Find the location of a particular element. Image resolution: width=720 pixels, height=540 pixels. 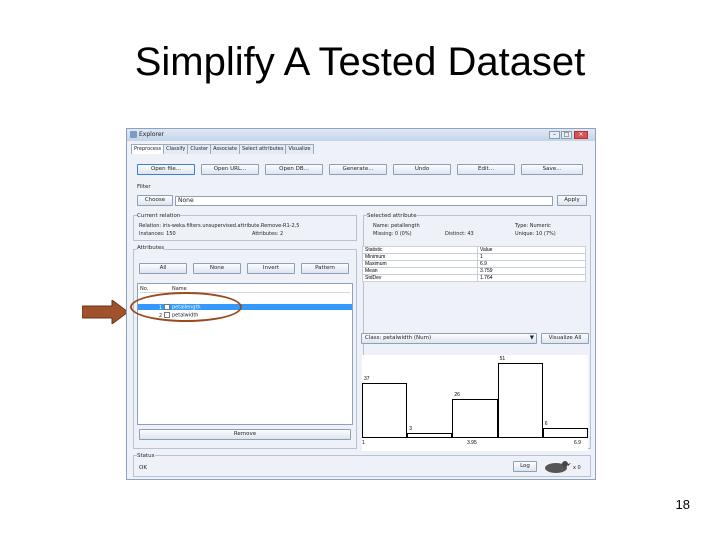

undo-button: Undo is located at coordinates (422, 169).